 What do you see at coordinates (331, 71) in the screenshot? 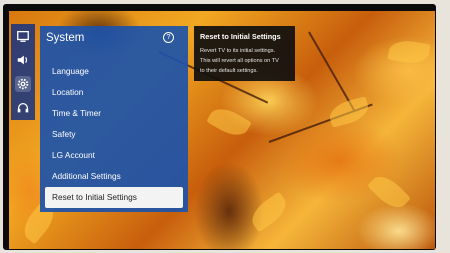
I see `branch-shape` at bounding box center [331, 71].